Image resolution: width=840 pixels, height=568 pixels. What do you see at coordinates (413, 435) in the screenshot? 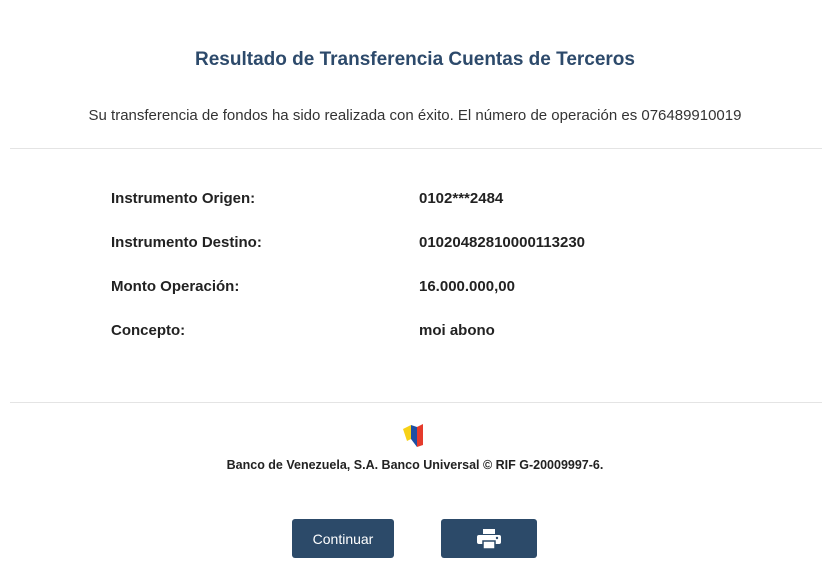
I see `banco-de-venezuela-logo-icon` at bounding box center [413, 435].